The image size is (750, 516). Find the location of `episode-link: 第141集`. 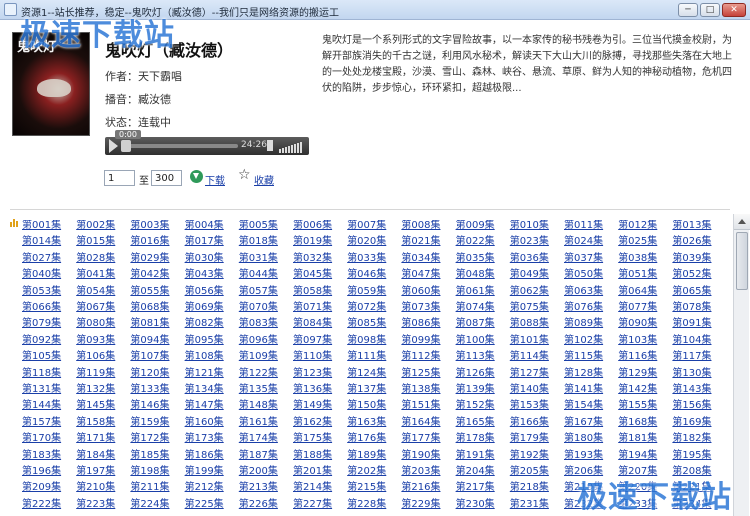

episode-link: 第141集 is located at coordinates (583, 390).